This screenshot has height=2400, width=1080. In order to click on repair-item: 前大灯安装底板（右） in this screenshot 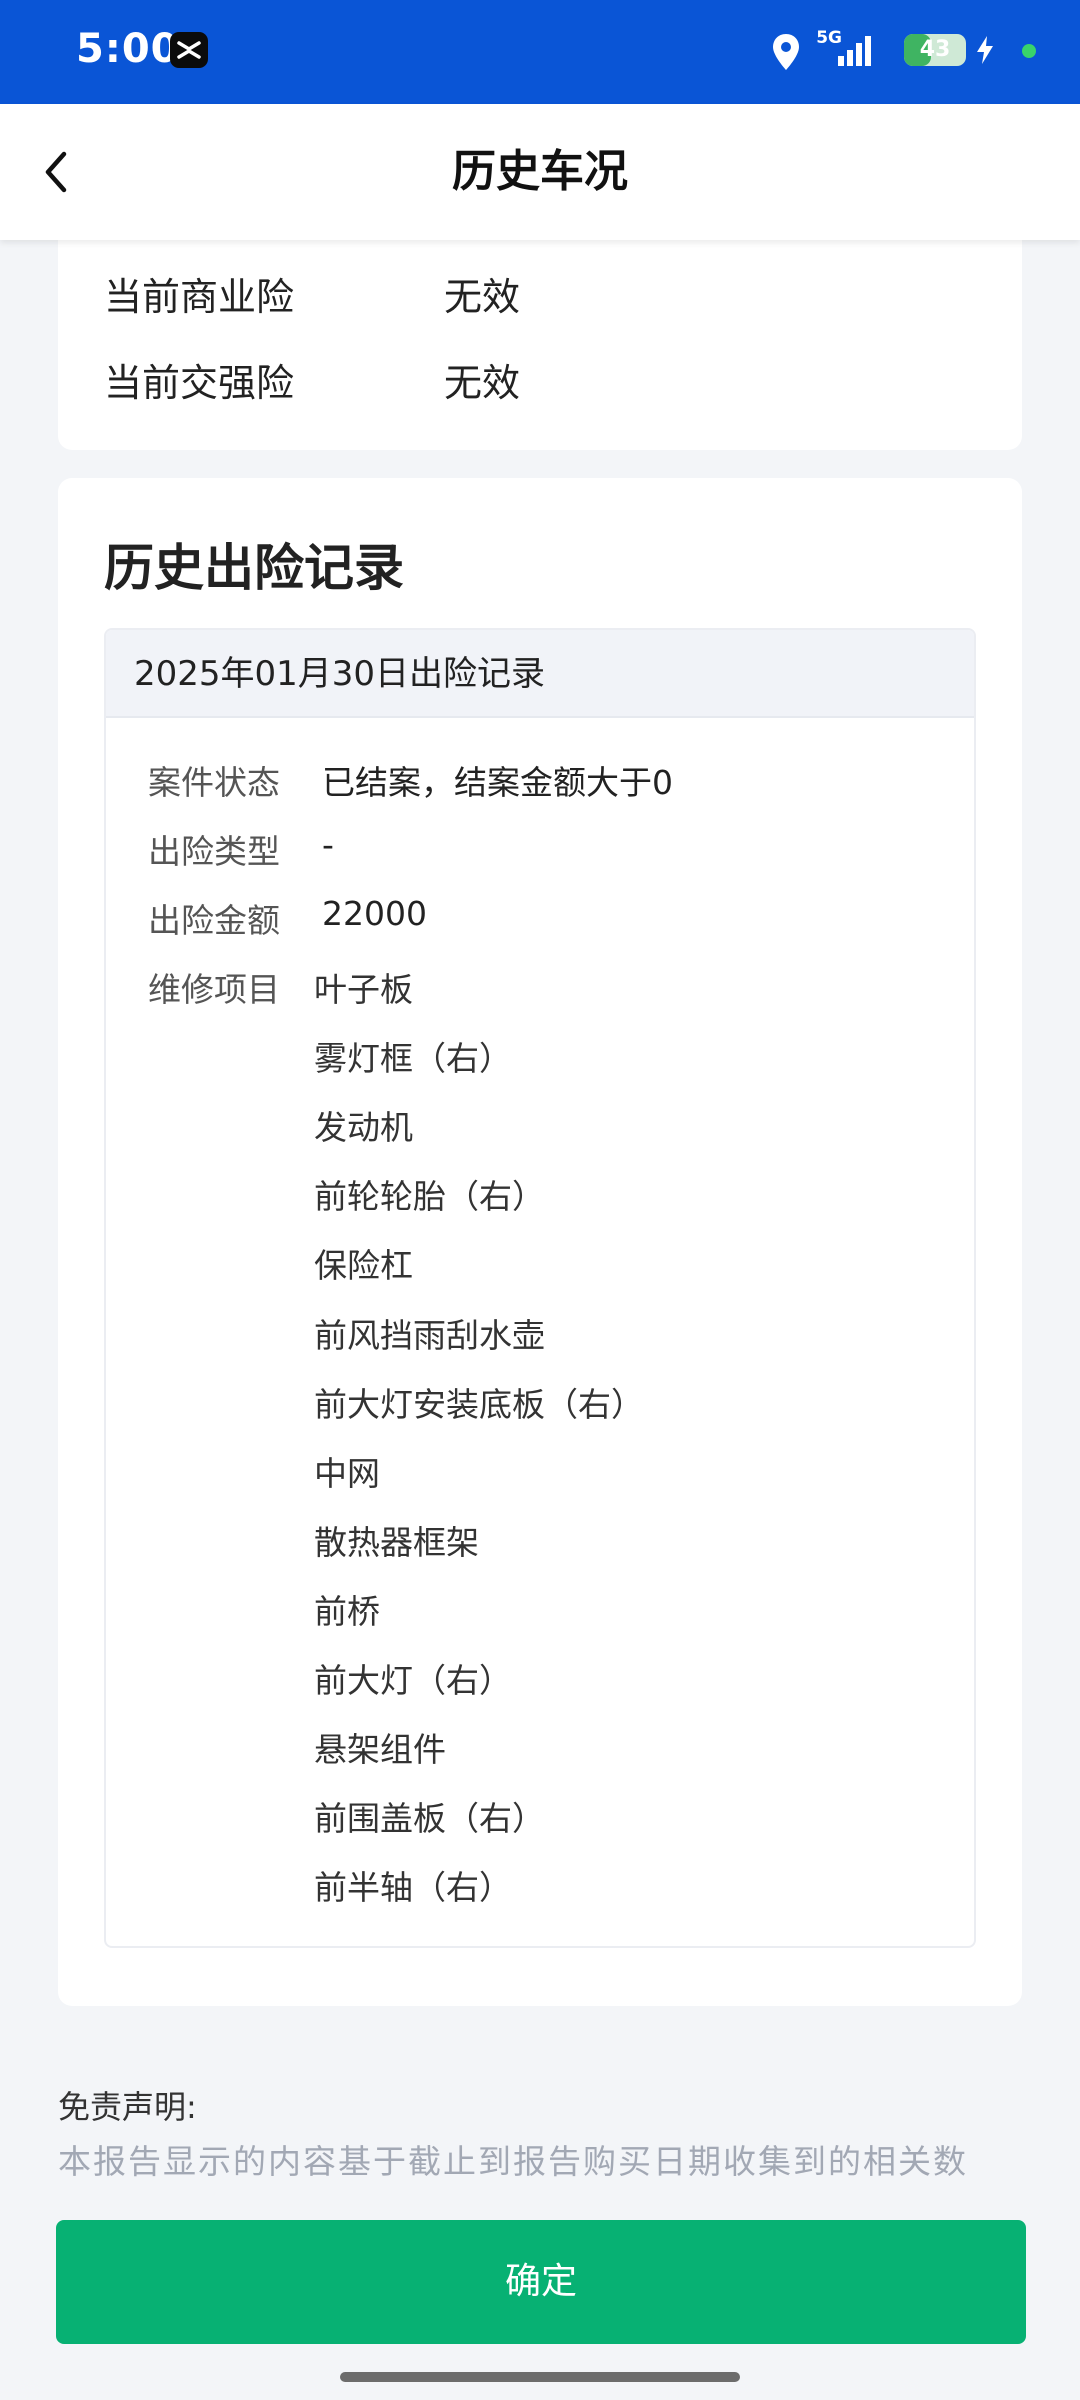, I will do `click(479, 1404)`.